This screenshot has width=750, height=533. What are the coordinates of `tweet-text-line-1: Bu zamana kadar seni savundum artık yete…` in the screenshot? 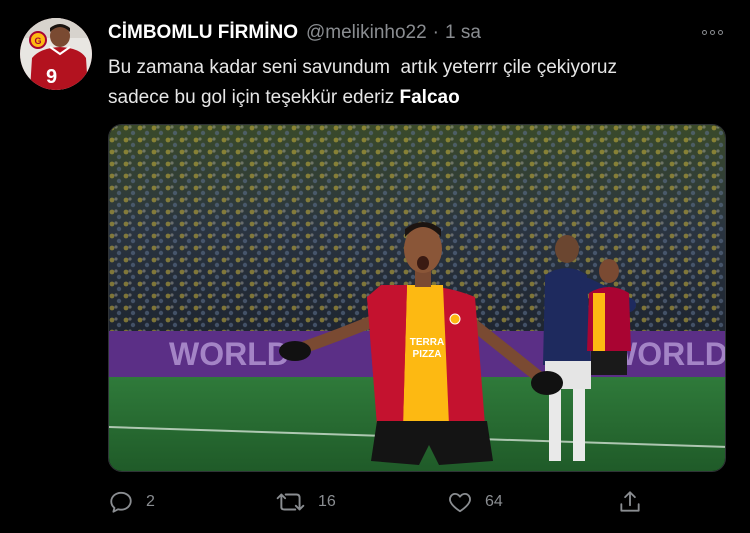 It's located at (362, 67).